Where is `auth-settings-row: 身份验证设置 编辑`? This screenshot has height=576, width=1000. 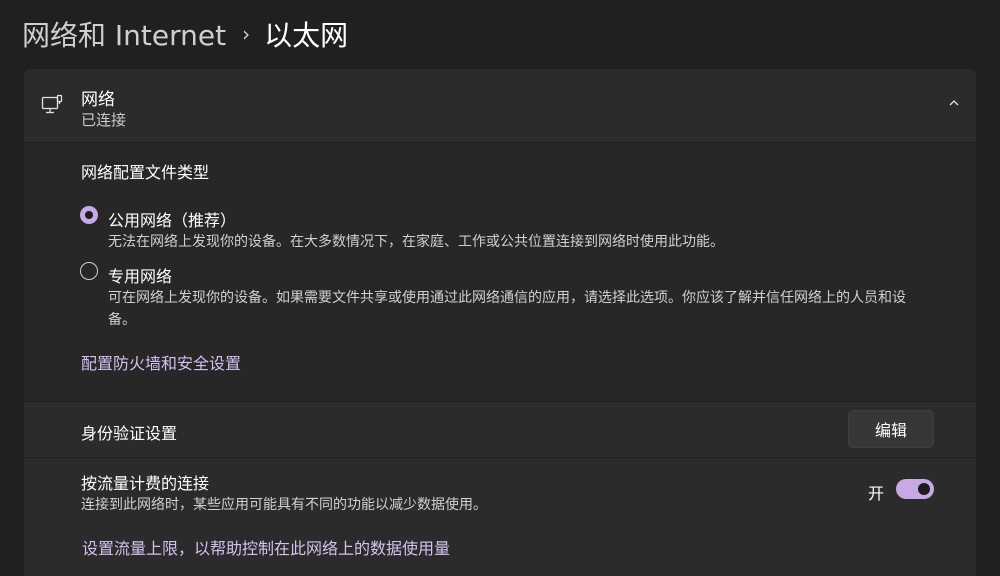 auth-settings-row: 身份验证设置 编辑 is located at coordinates (500, 429).